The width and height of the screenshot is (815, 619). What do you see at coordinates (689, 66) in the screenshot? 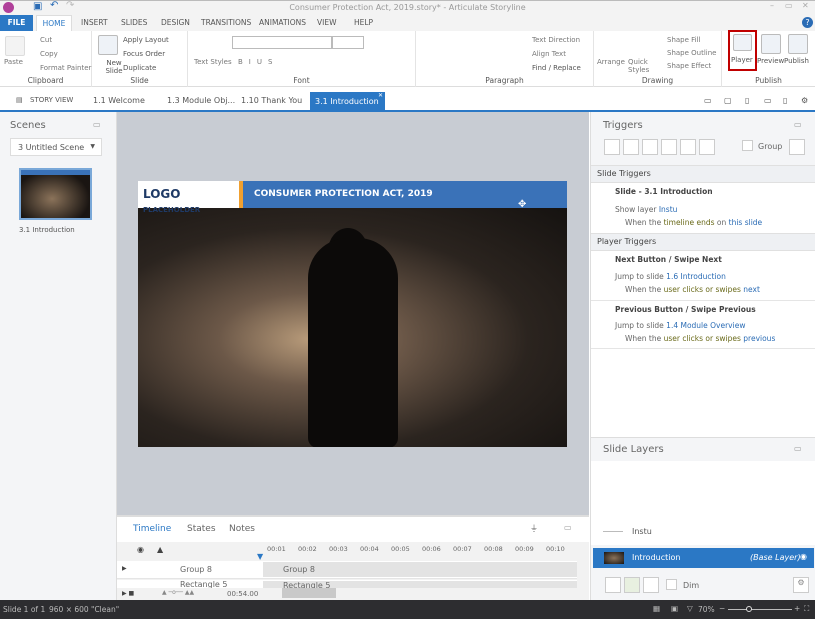
I see `shape-effect-button: Shape Effect` at bounding box center [689, 66].